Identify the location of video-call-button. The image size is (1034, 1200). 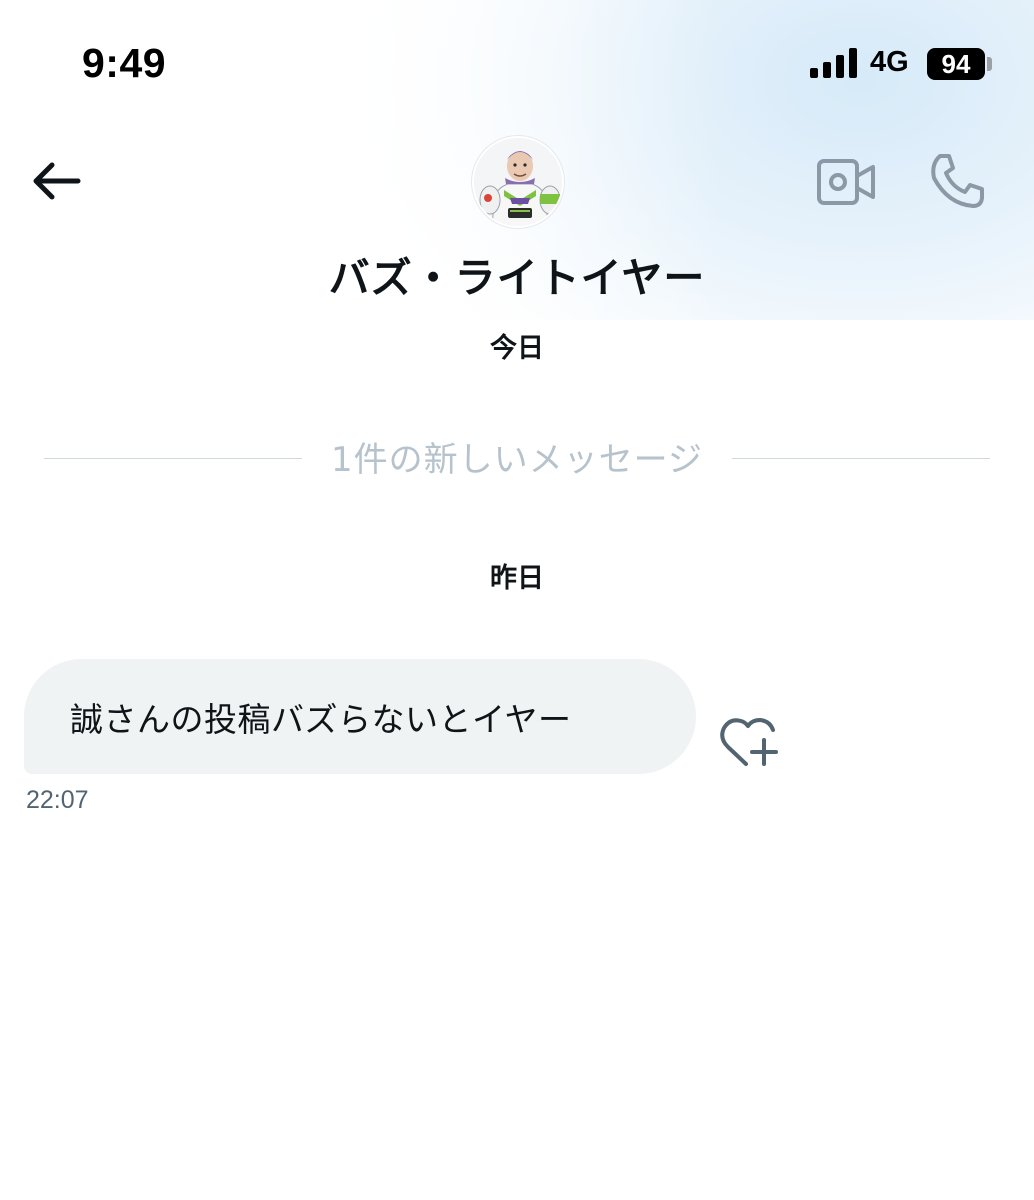
(846, 182).